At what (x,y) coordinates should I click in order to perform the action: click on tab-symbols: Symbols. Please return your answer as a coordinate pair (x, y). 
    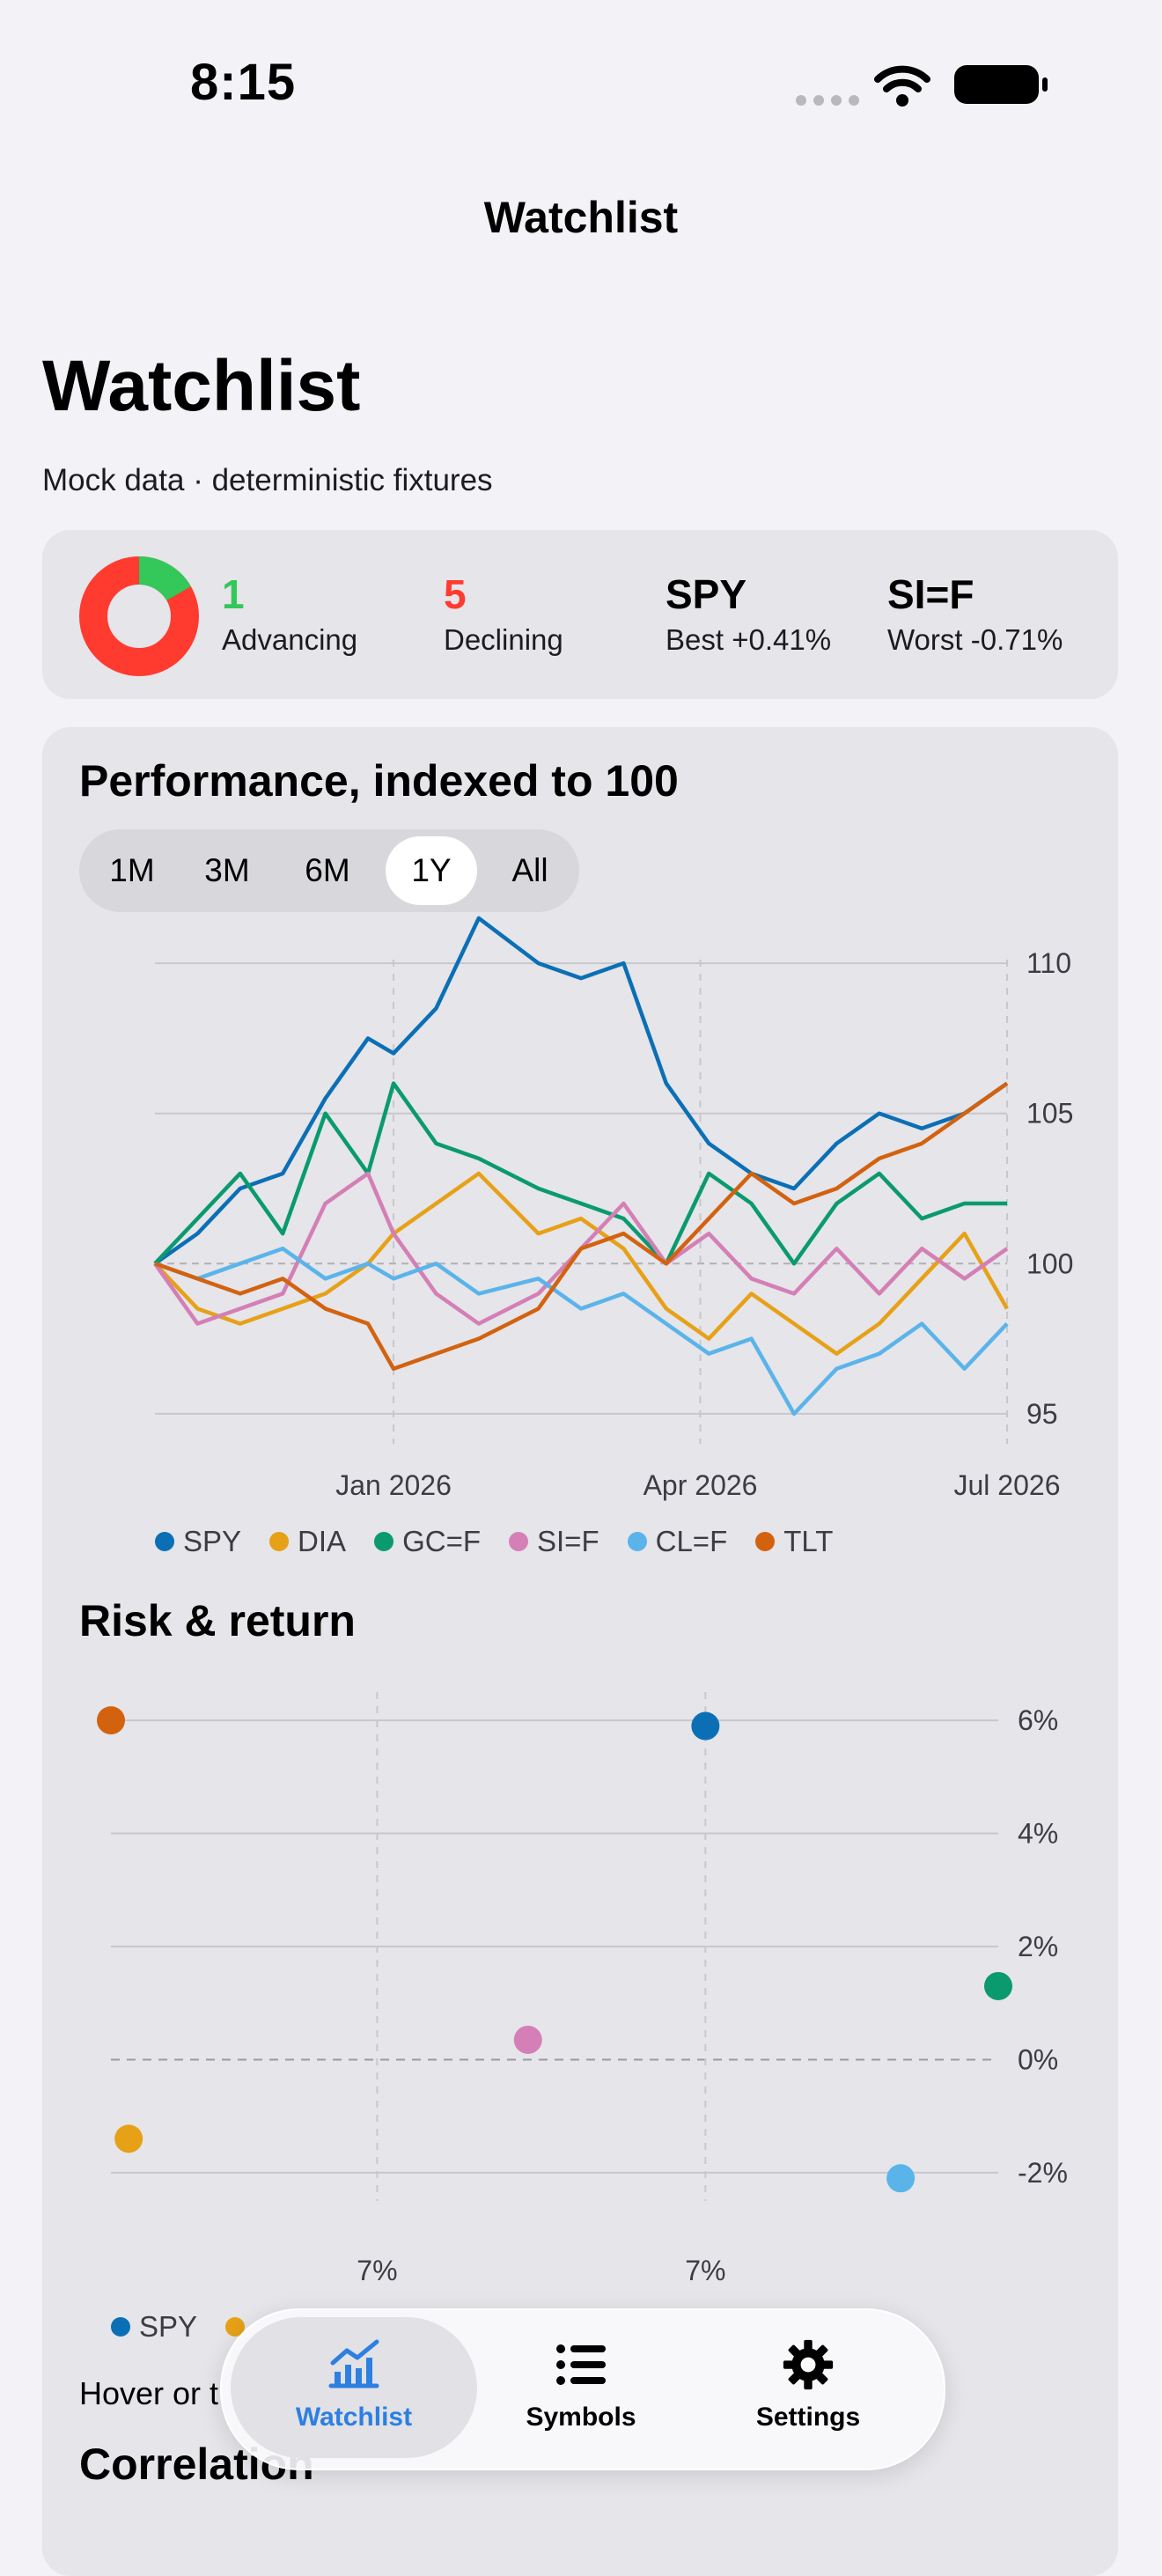
    Looking at the image, I should click on (581, 2385).